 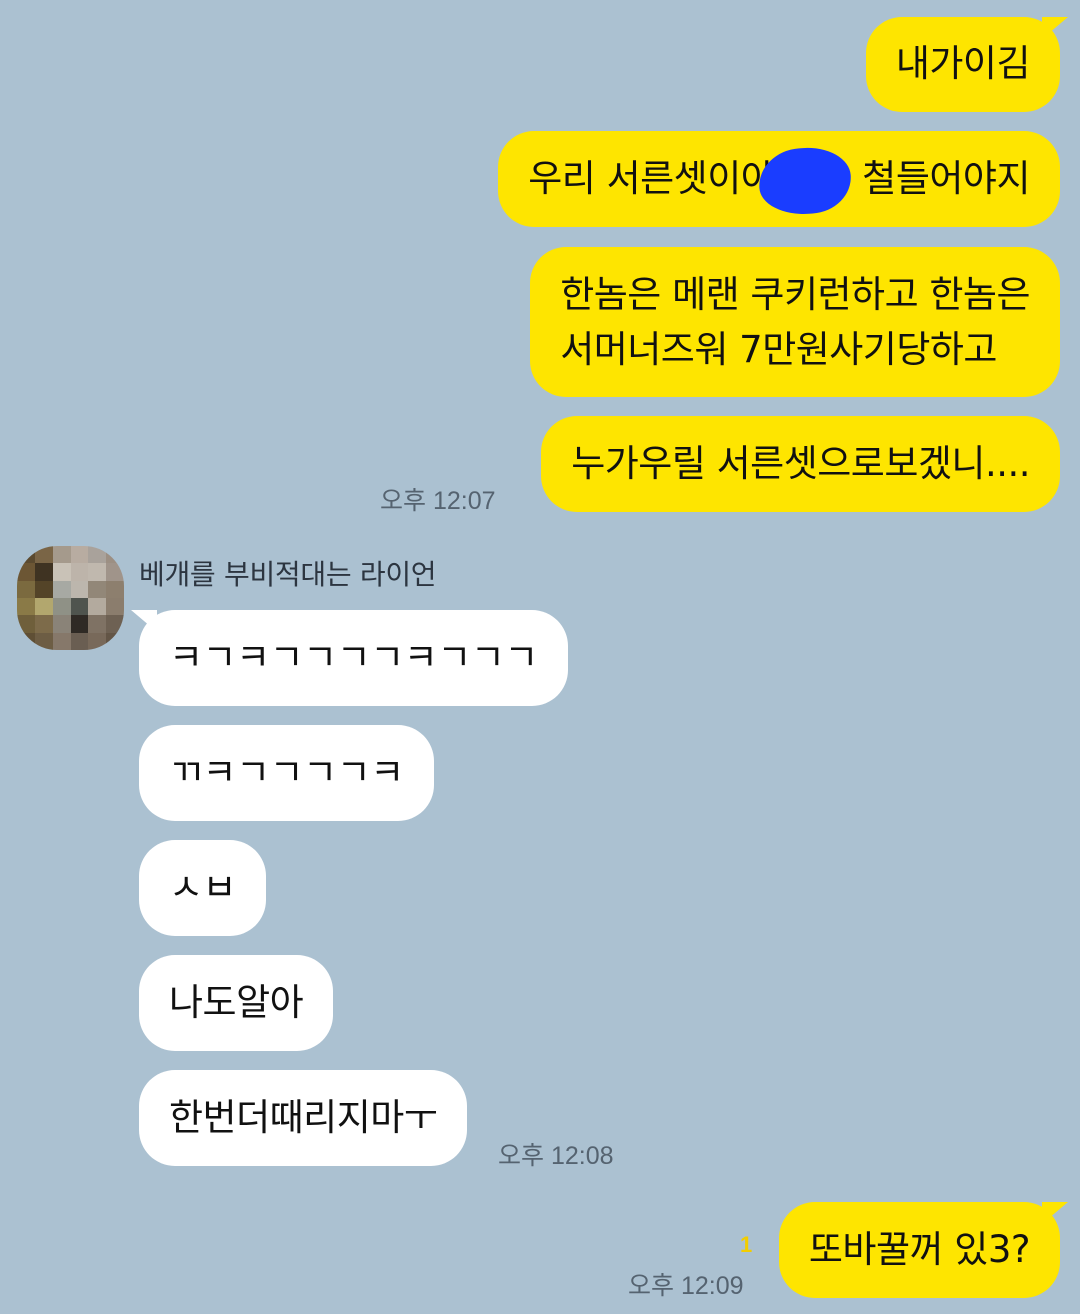 I want to click on message-text: ㅅㅂ, so click(x=203, y=887).